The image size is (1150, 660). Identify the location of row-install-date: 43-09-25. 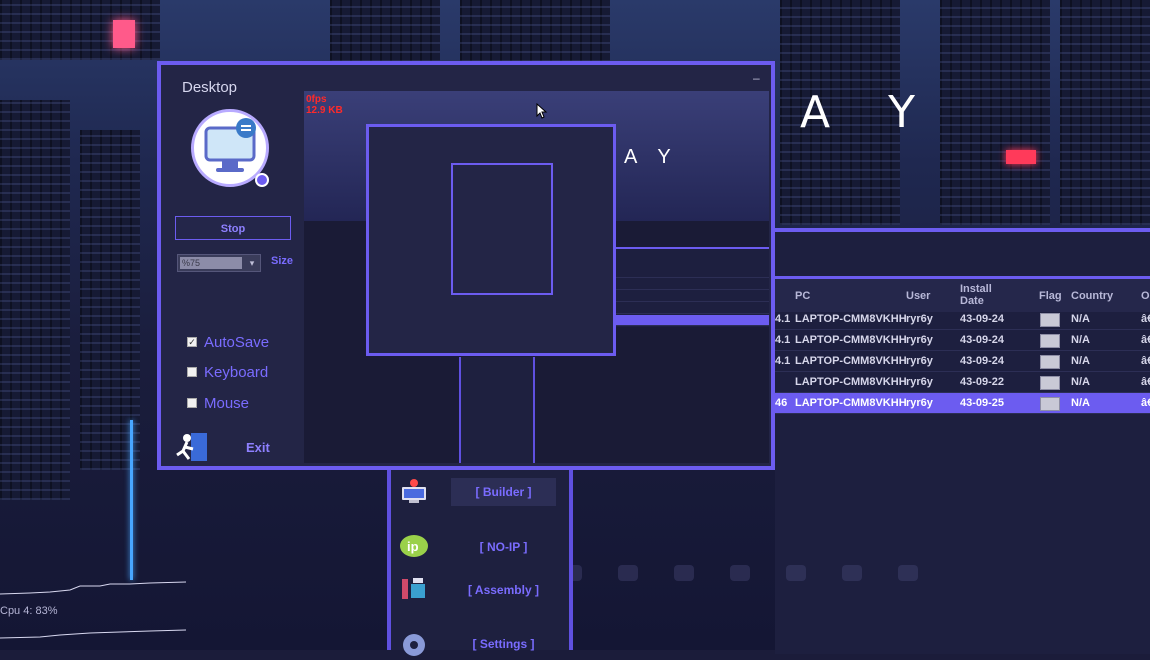
(982, 403).